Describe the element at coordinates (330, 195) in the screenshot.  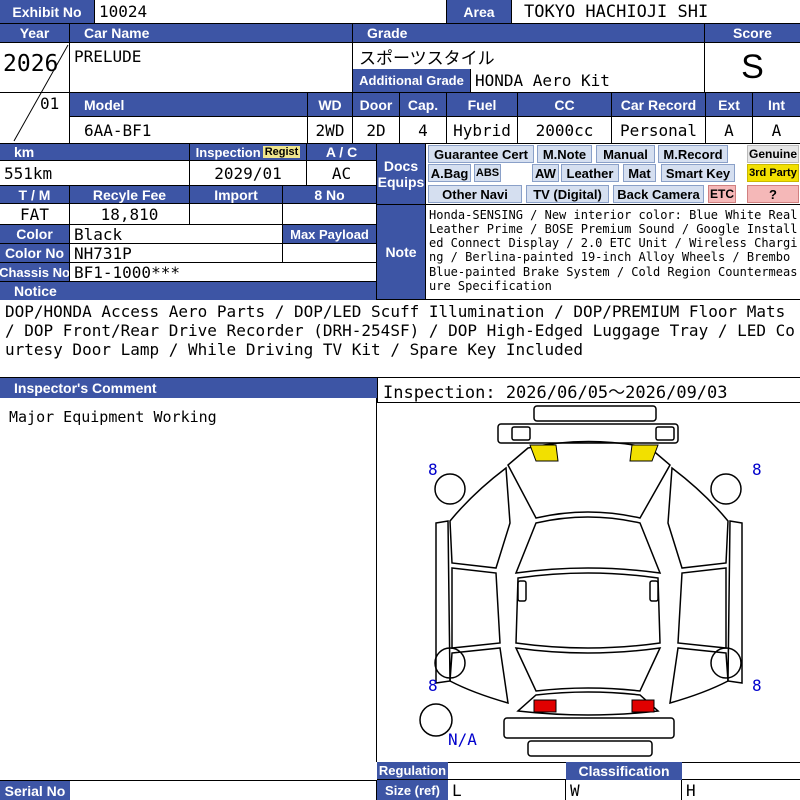
I see `8no-label: 8 No` at that location.